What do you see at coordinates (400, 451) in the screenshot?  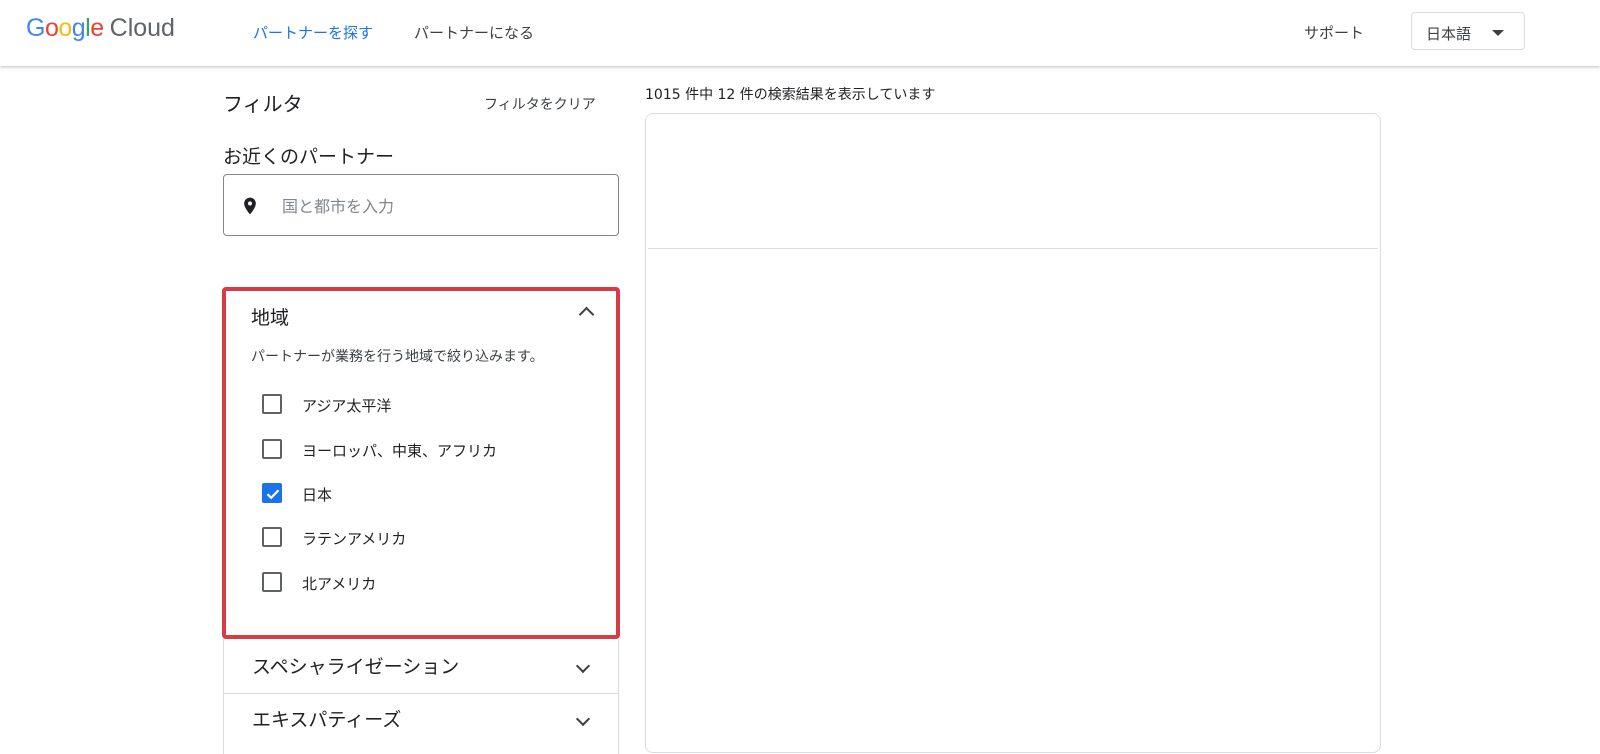 I see `region-option-label: ヨーロッパ、中東、アフリカ` at bounding box center [400, 451].